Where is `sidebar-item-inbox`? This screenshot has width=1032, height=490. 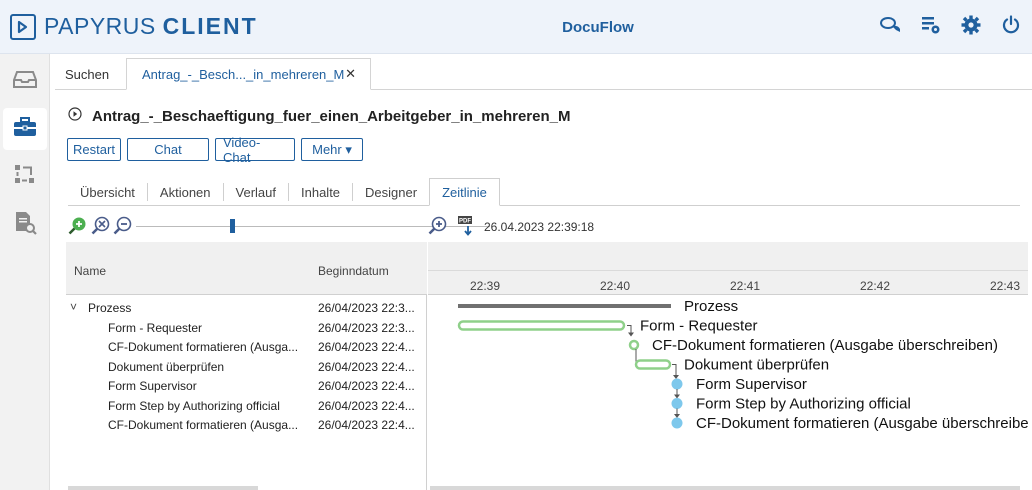 sidebar-item-inbox is located at coordinates (25, 81).